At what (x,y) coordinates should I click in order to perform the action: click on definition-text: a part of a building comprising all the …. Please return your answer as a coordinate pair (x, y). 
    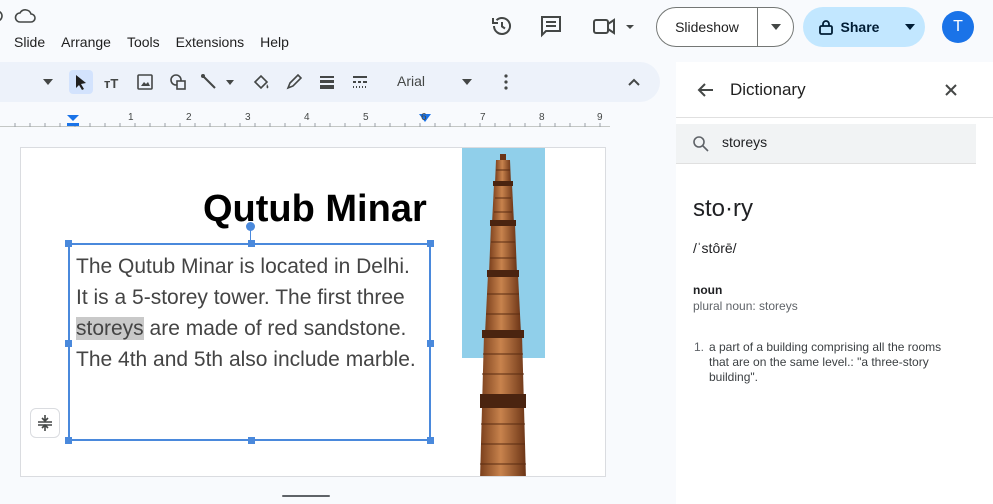
    Looking at the image, I should click on (825, 362).